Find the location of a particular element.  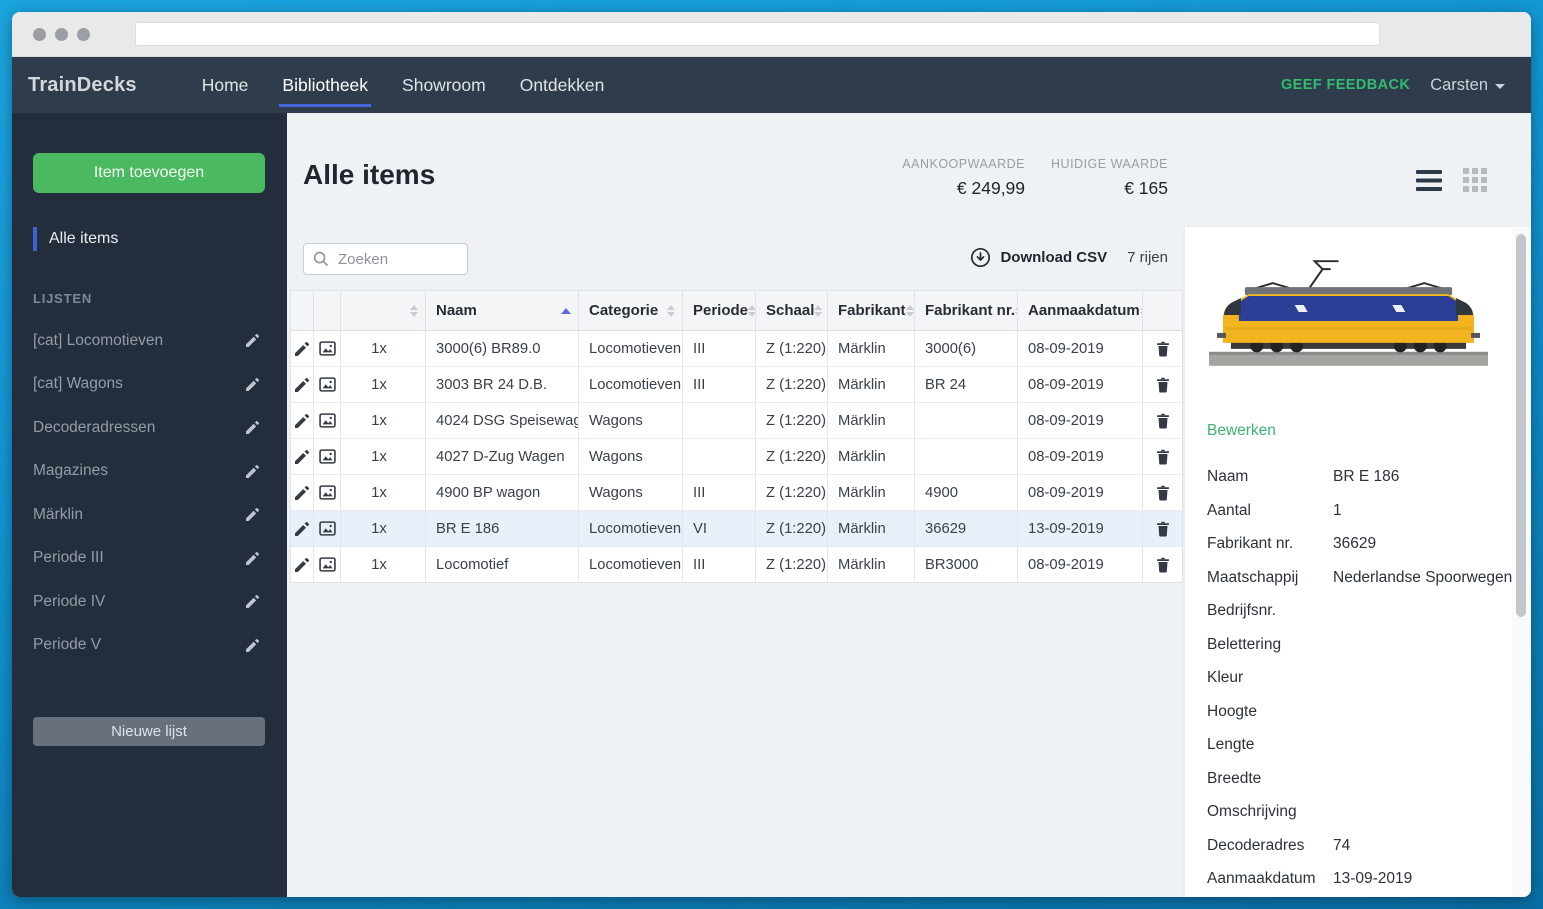

detail-field-row: Aanmaakdatum 13-09-2019 is located at coordinates (1352, 879).